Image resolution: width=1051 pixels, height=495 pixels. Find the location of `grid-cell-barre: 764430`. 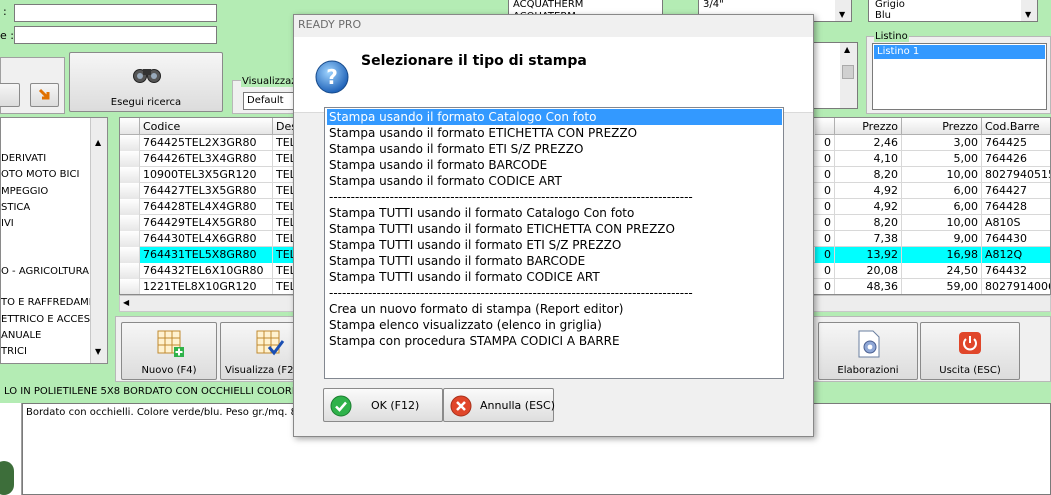

grid-cell-barre: 764430 is located at coordinates (1016, 239).